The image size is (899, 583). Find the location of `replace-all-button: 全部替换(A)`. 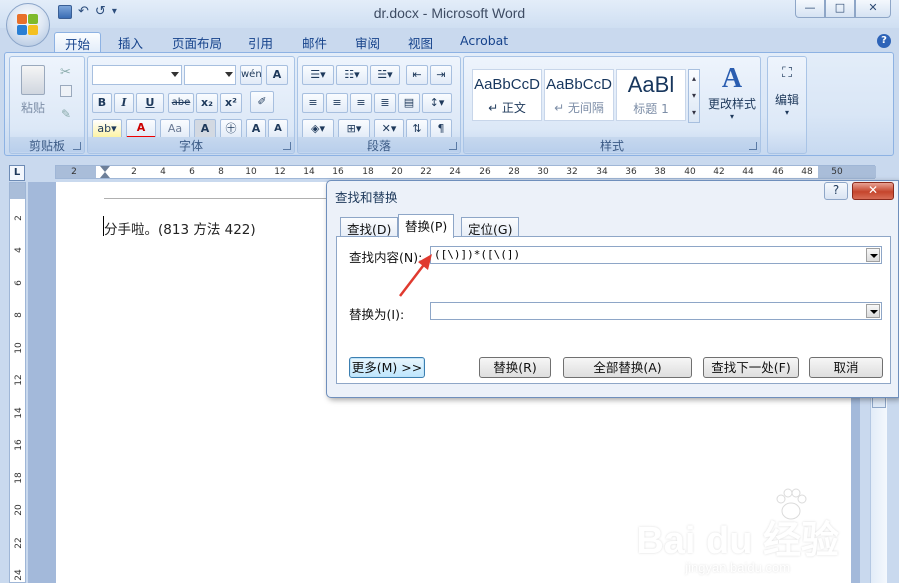

replace-all-button: 全部替换(A) is located at coordinates (627, 367).